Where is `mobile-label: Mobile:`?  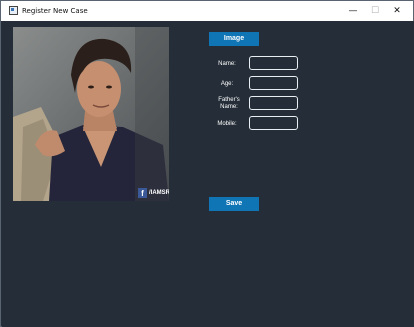
mobile-label: Mobile: is located at coordinates (227, 124).